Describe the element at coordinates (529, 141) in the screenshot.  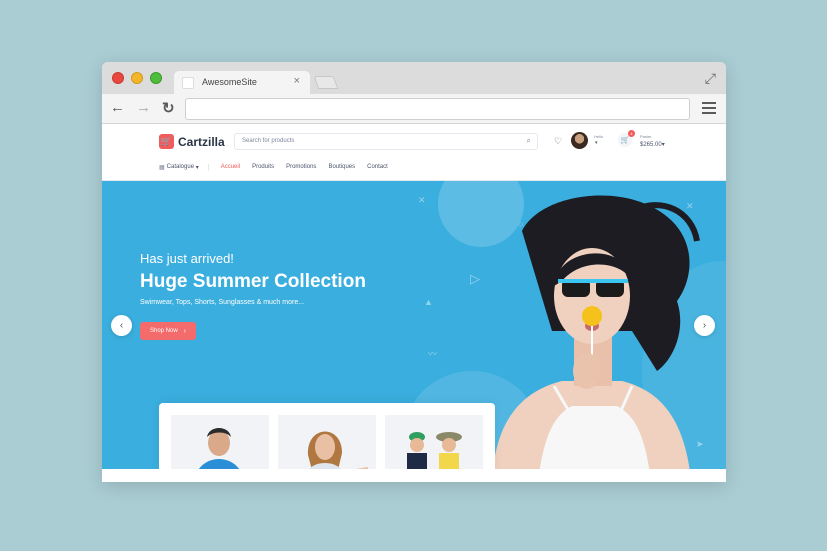
I see `search-icon: ⌕` at that location.